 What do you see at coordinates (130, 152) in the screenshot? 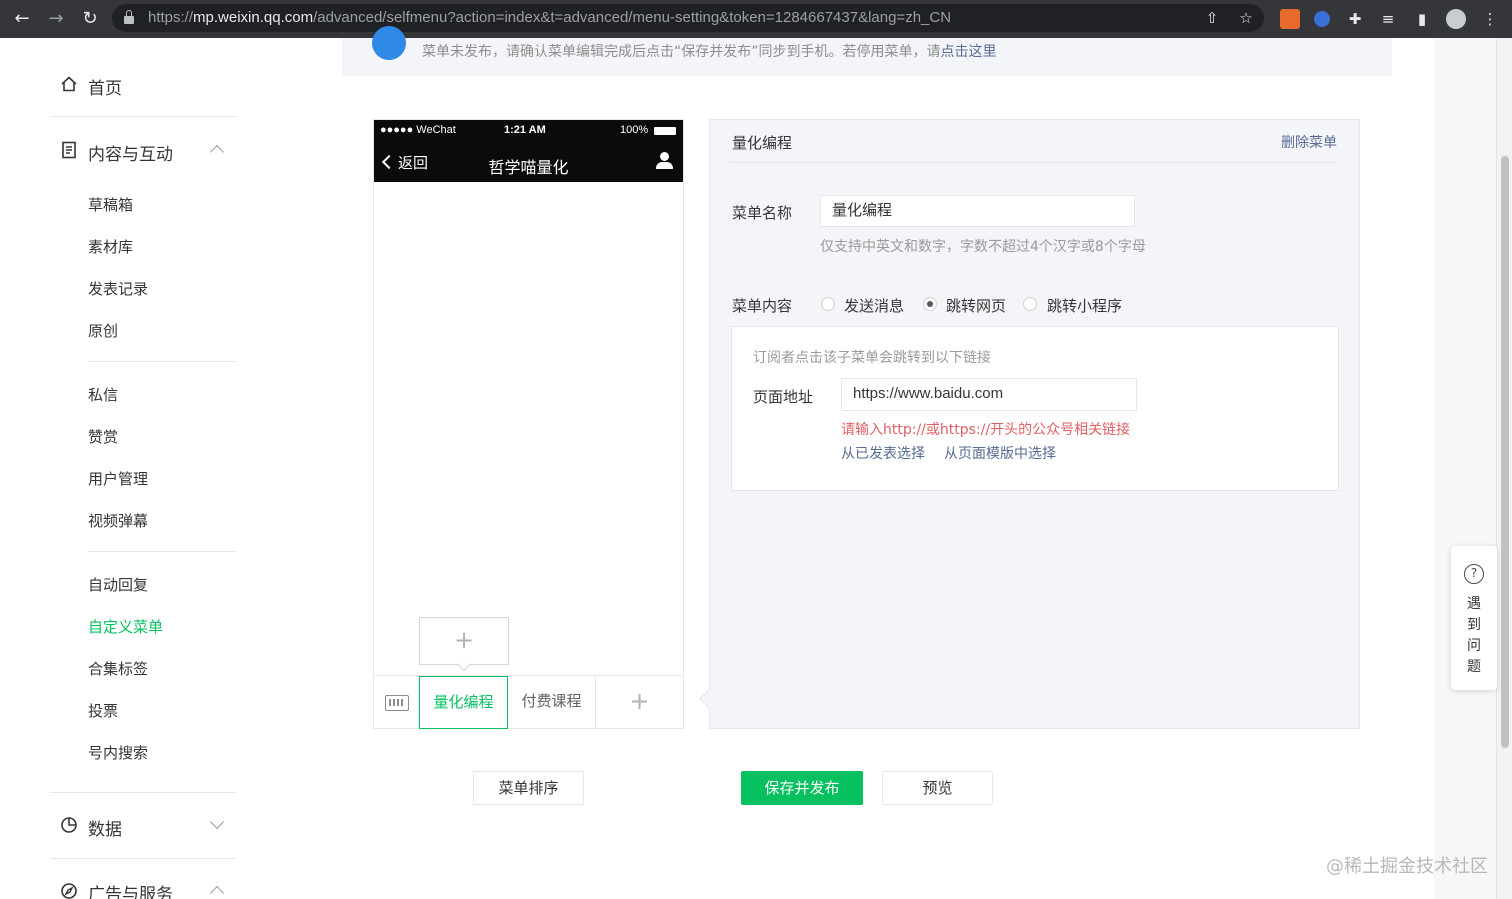
I see `sidebar-group-content: 内容与互动` at bounding box center [130, 152].